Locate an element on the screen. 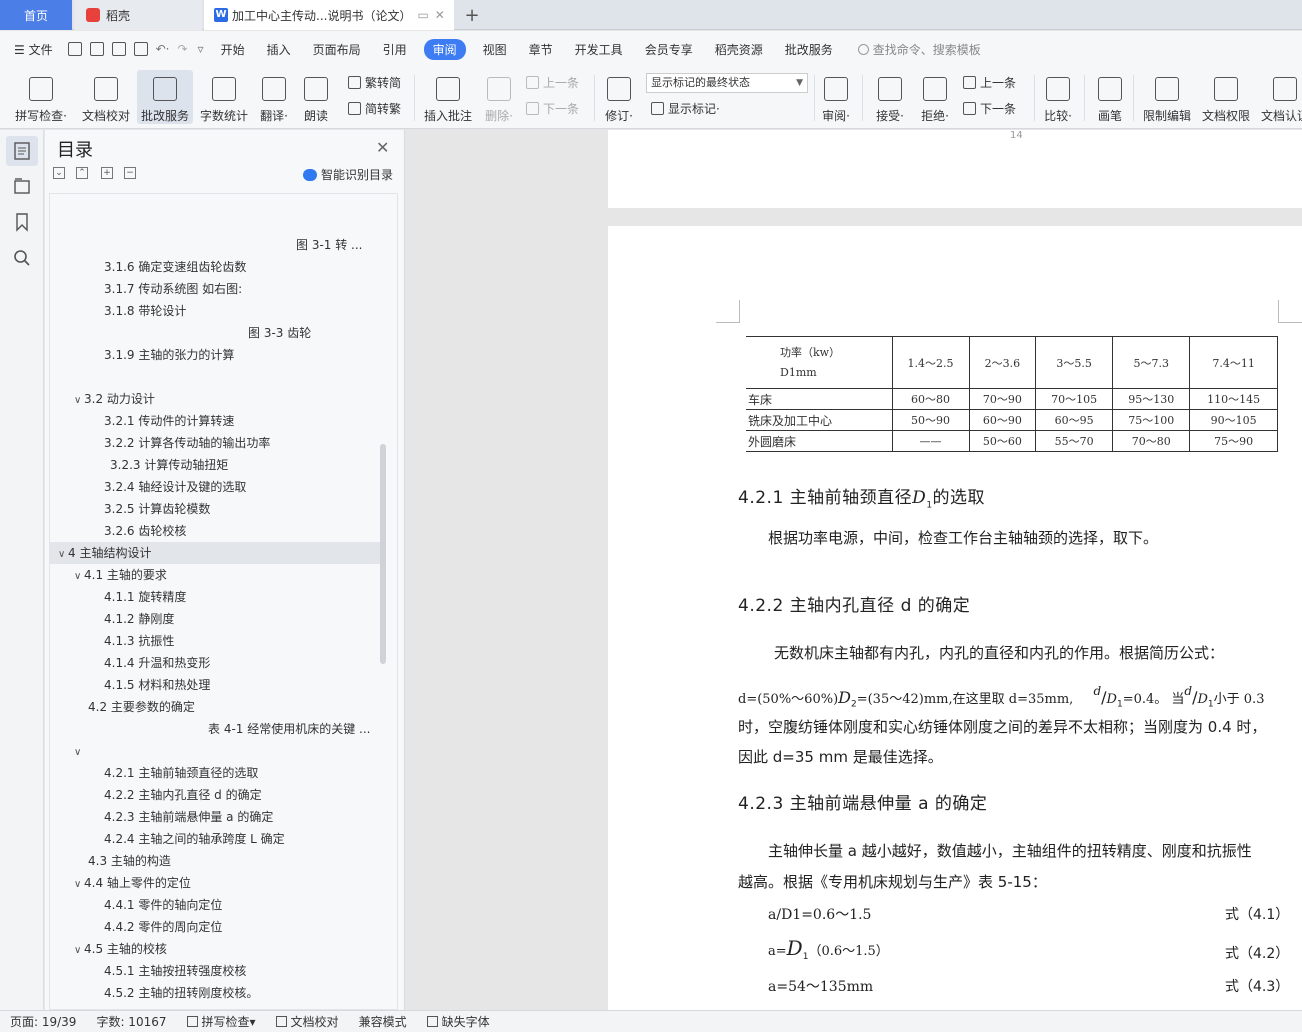 The height and width of the screenshot is (1032, 1302). toc-item: 3.2.5 计算齿轮模数 is located at coordinates (215, 509).